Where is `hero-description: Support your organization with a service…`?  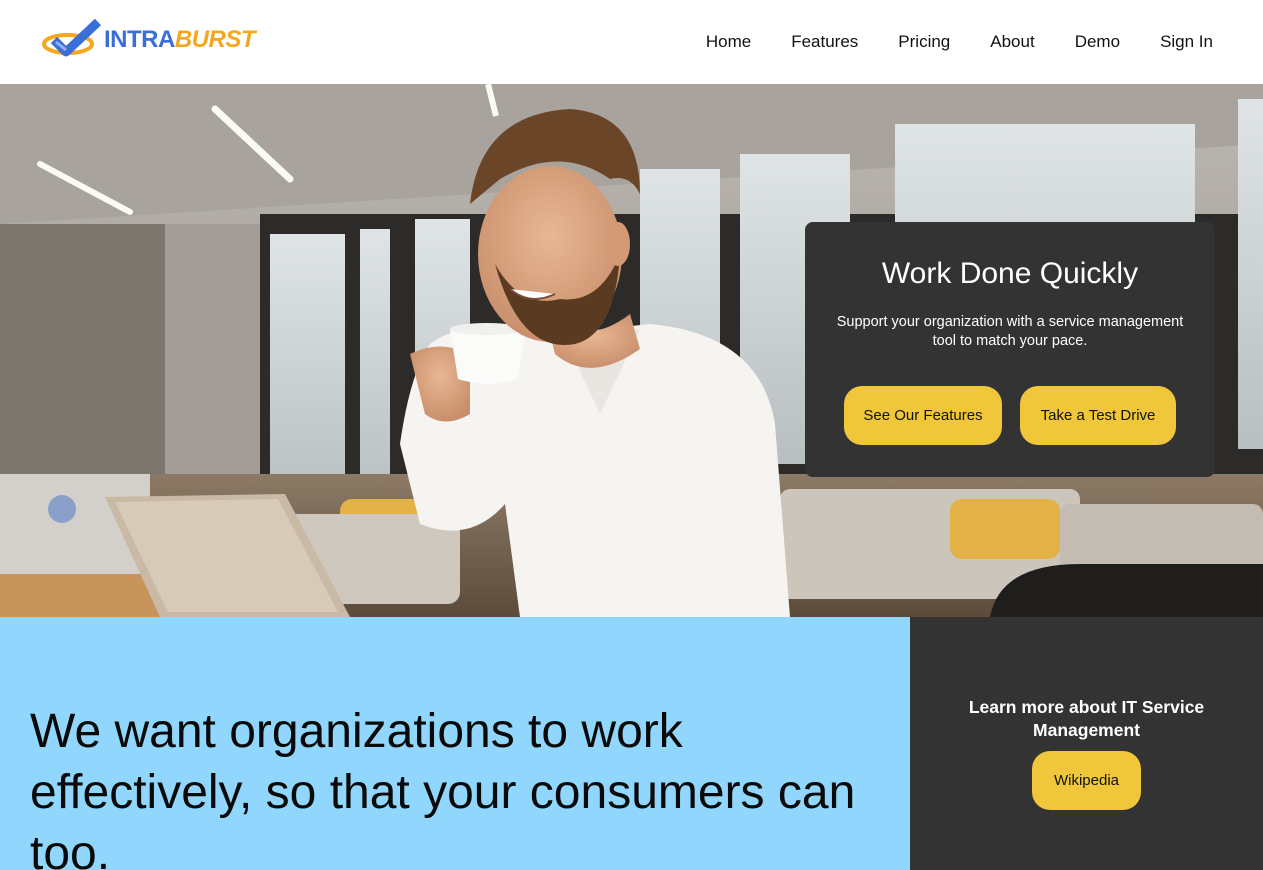
hero-description: Support your organization with a service… is located at coordinates (1010, 331).